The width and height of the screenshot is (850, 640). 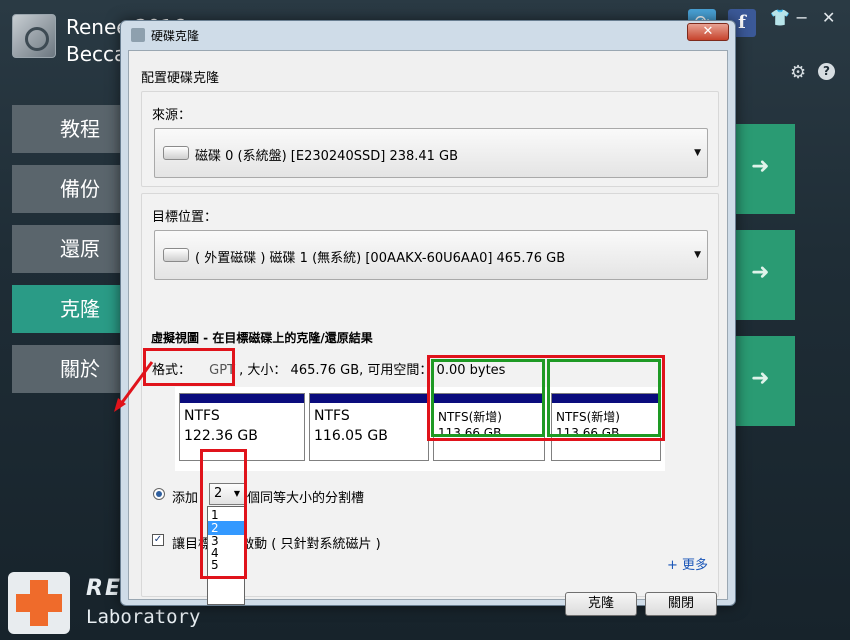 I want to click on annotation-arrow, so click(x=134, y=386).